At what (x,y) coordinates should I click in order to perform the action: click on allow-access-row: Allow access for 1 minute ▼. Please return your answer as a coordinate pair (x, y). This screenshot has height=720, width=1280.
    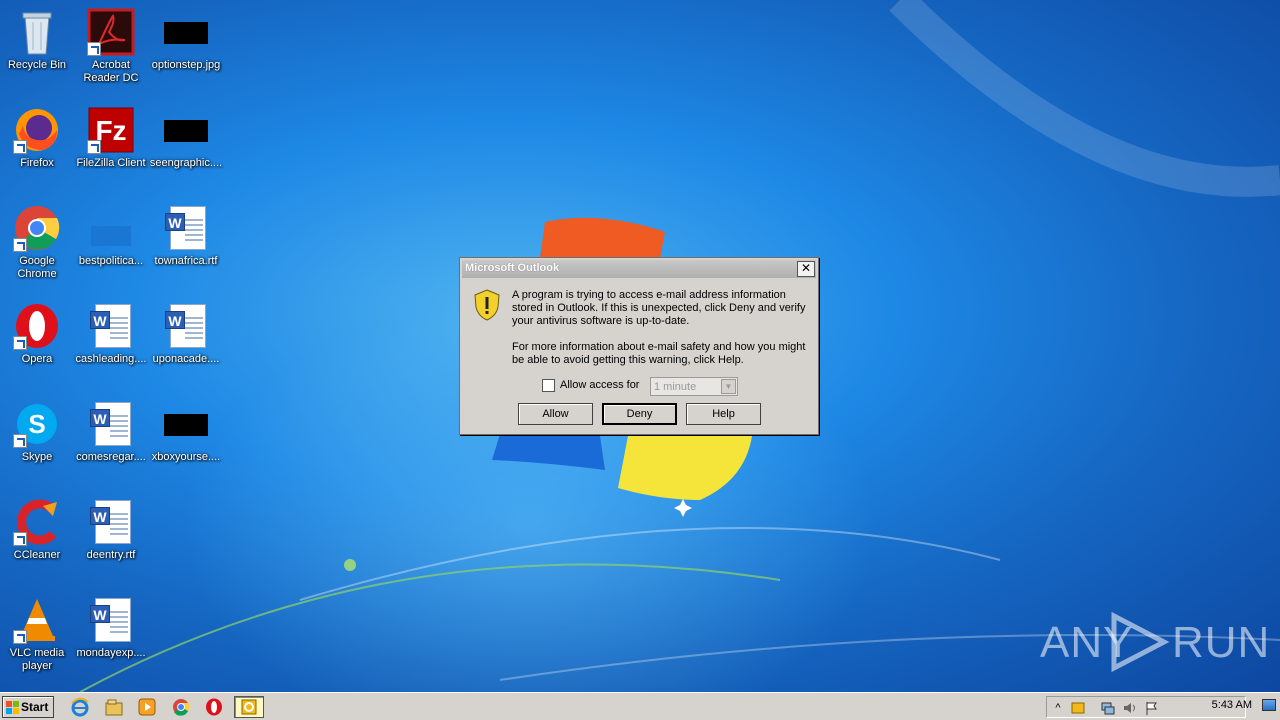
    Looking at the image, I should click on (642, 387).